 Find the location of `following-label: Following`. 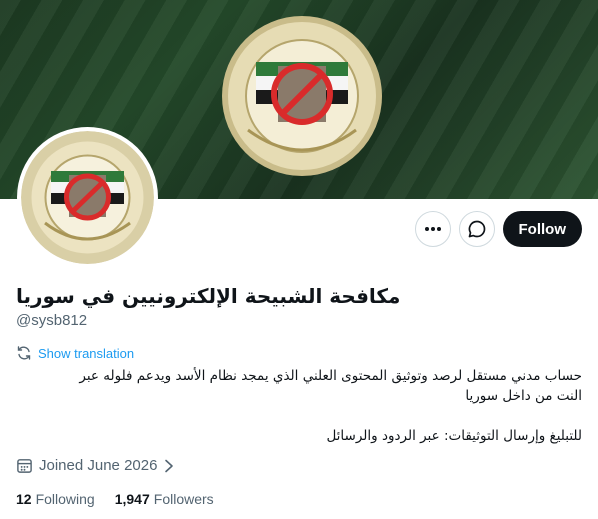

following-label: Following is located at coordinates (65, 499).